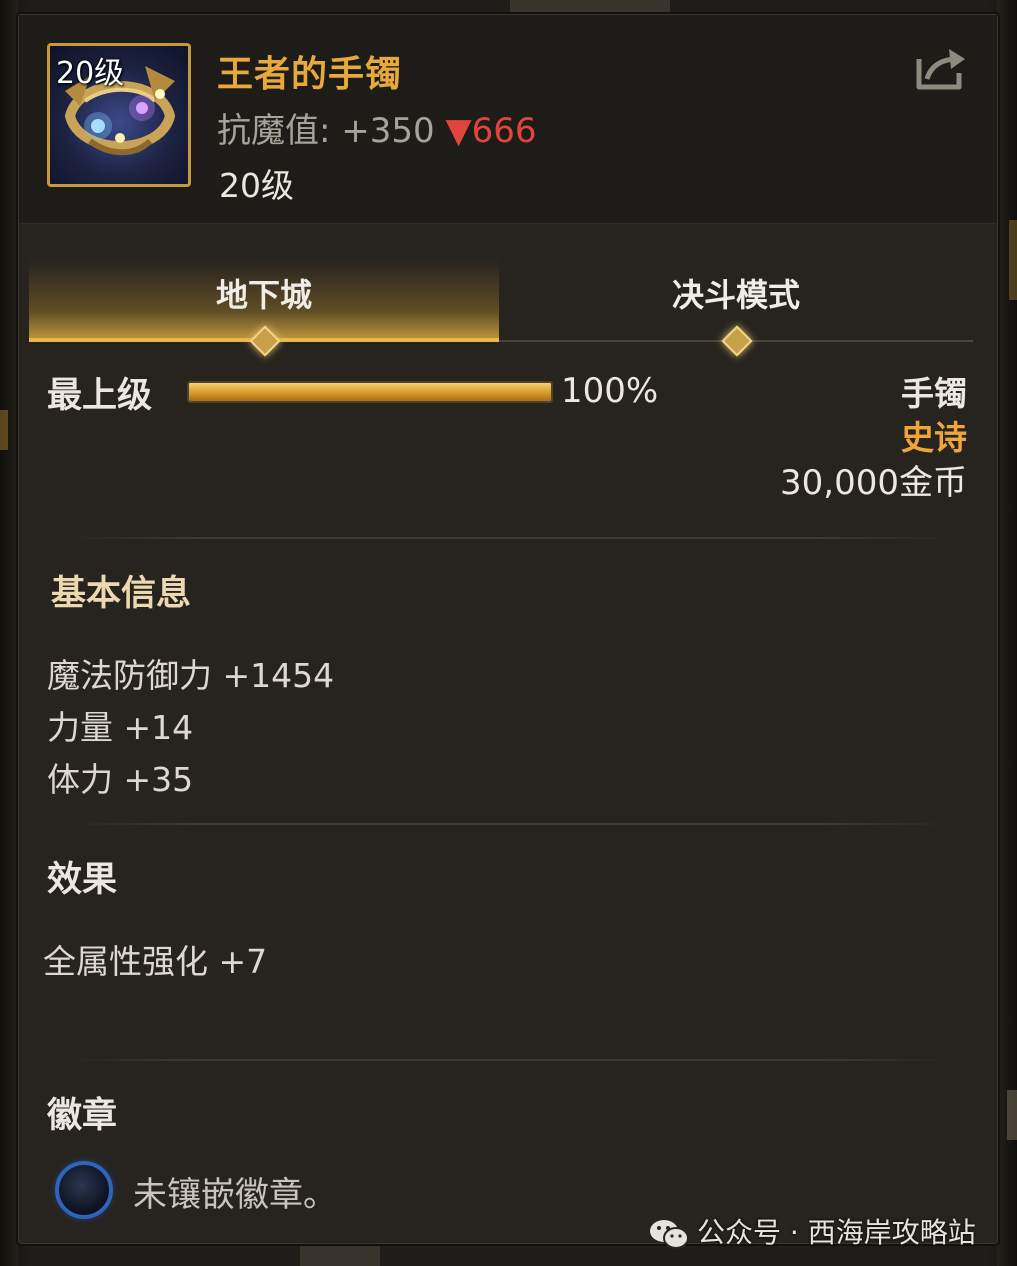 Image resolution: width=1017 pixels, height=1266 pixels. What do you see at coordinates (941, 69) in the screenshot?
I see `share-icon` at bounding box center [941, 69].